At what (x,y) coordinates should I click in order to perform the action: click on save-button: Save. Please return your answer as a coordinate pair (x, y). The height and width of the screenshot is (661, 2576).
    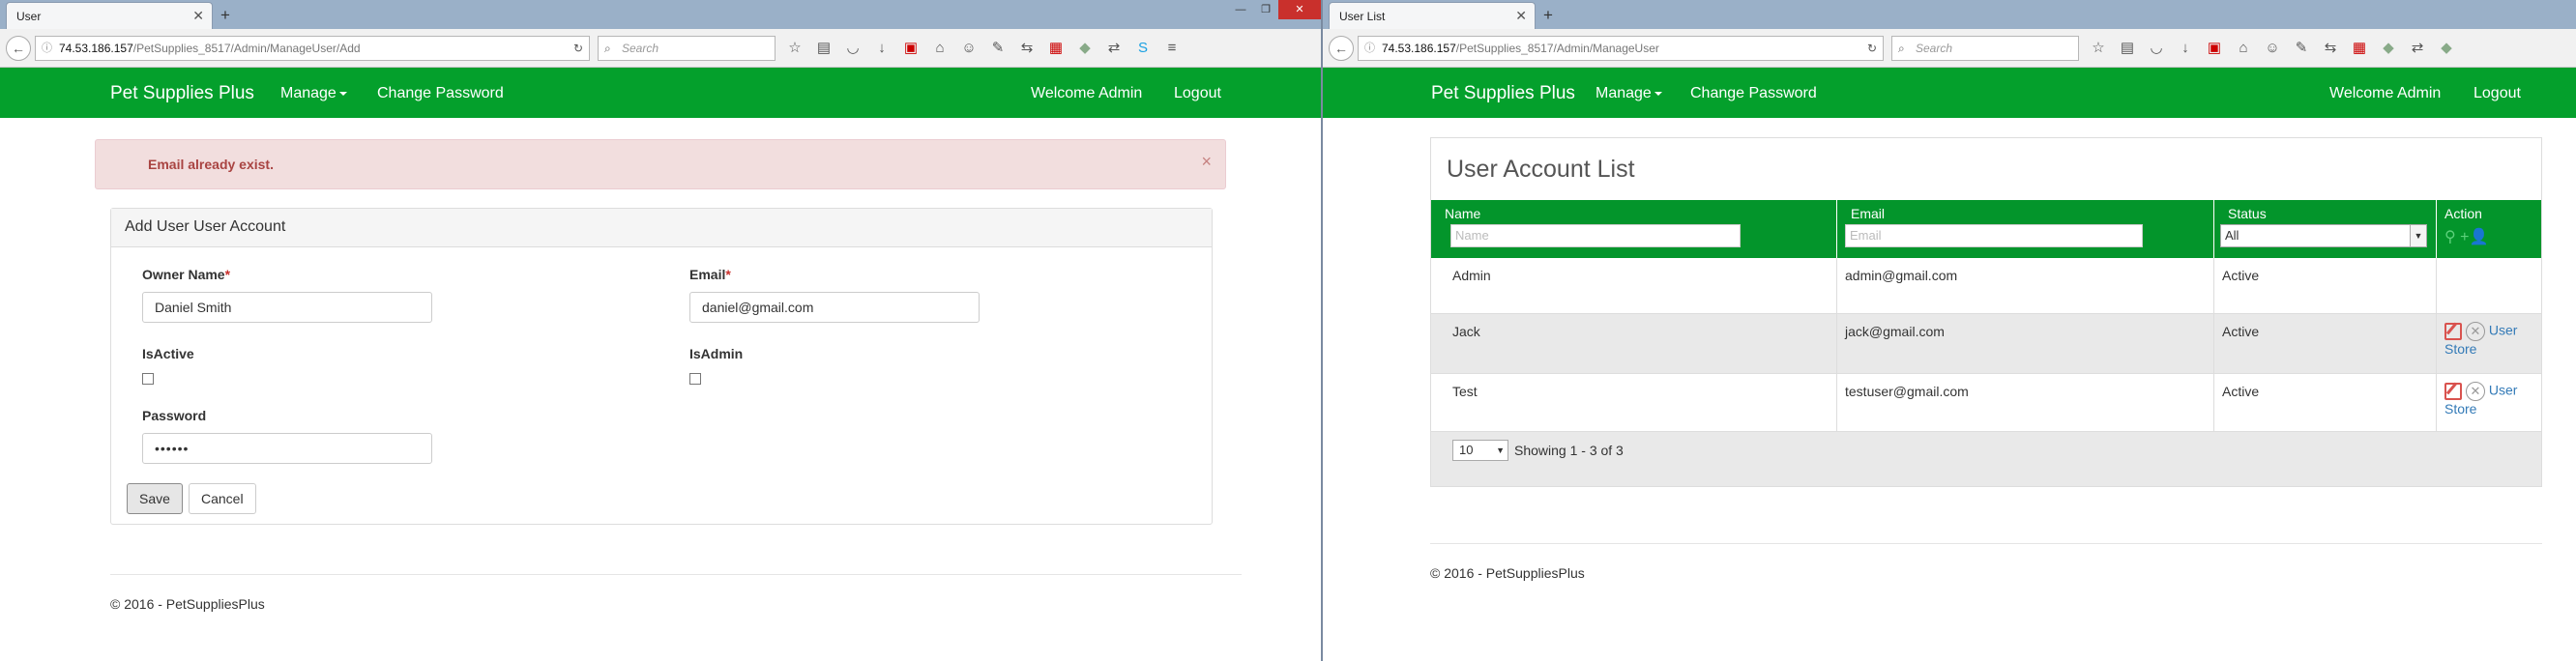
    Looking at the image, I should click on (155, 498).